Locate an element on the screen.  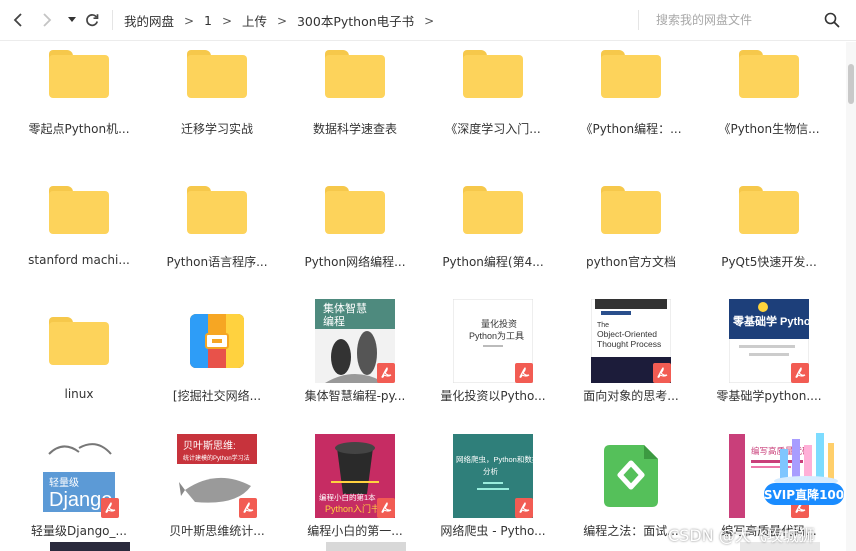
breadcrumb-folder-1: 1 is located at coordinates (208, 20).